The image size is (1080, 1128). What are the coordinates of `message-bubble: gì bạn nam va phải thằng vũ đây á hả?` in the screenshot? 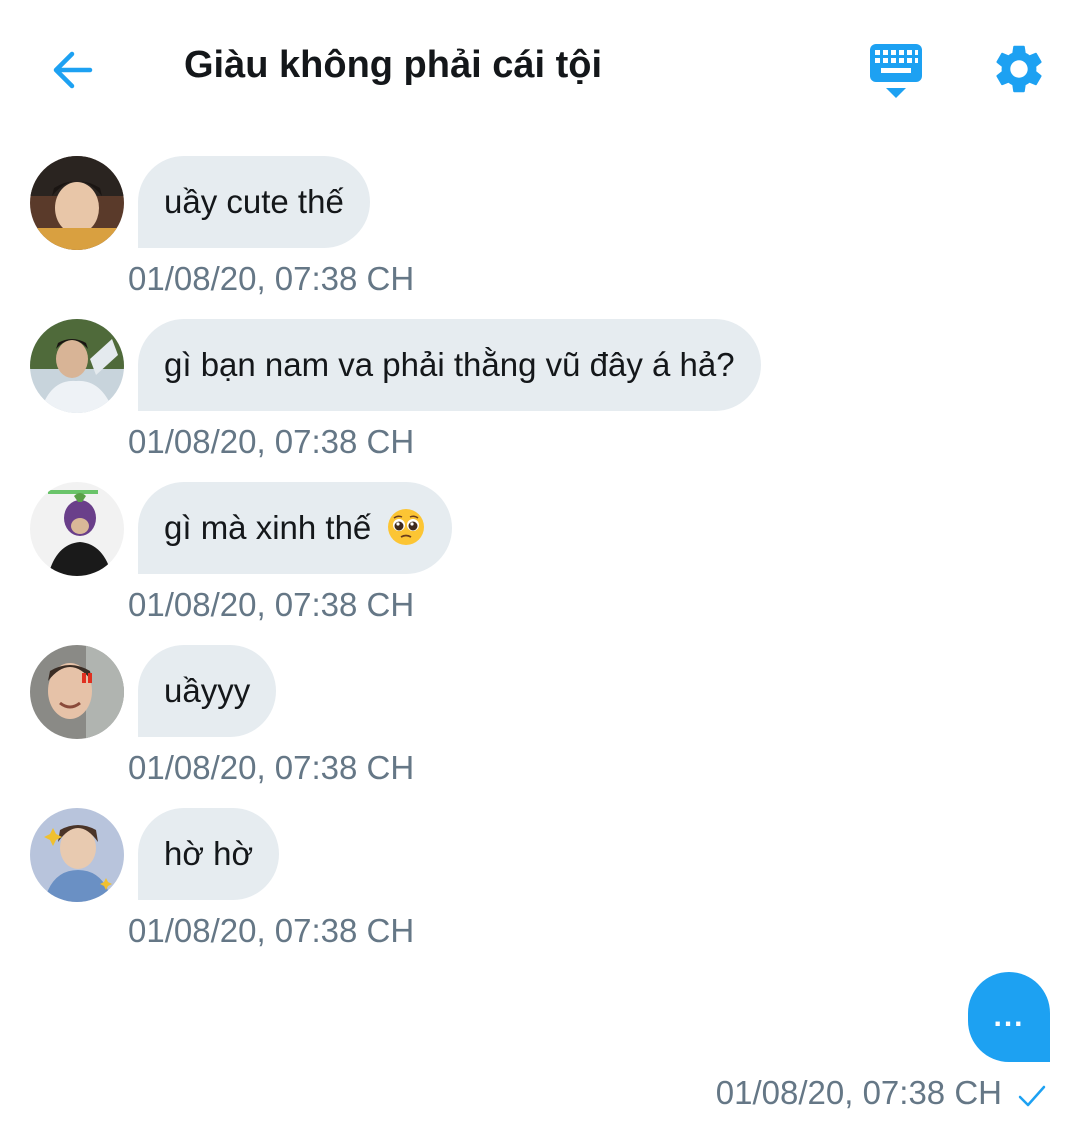 It's located at (449, 365).